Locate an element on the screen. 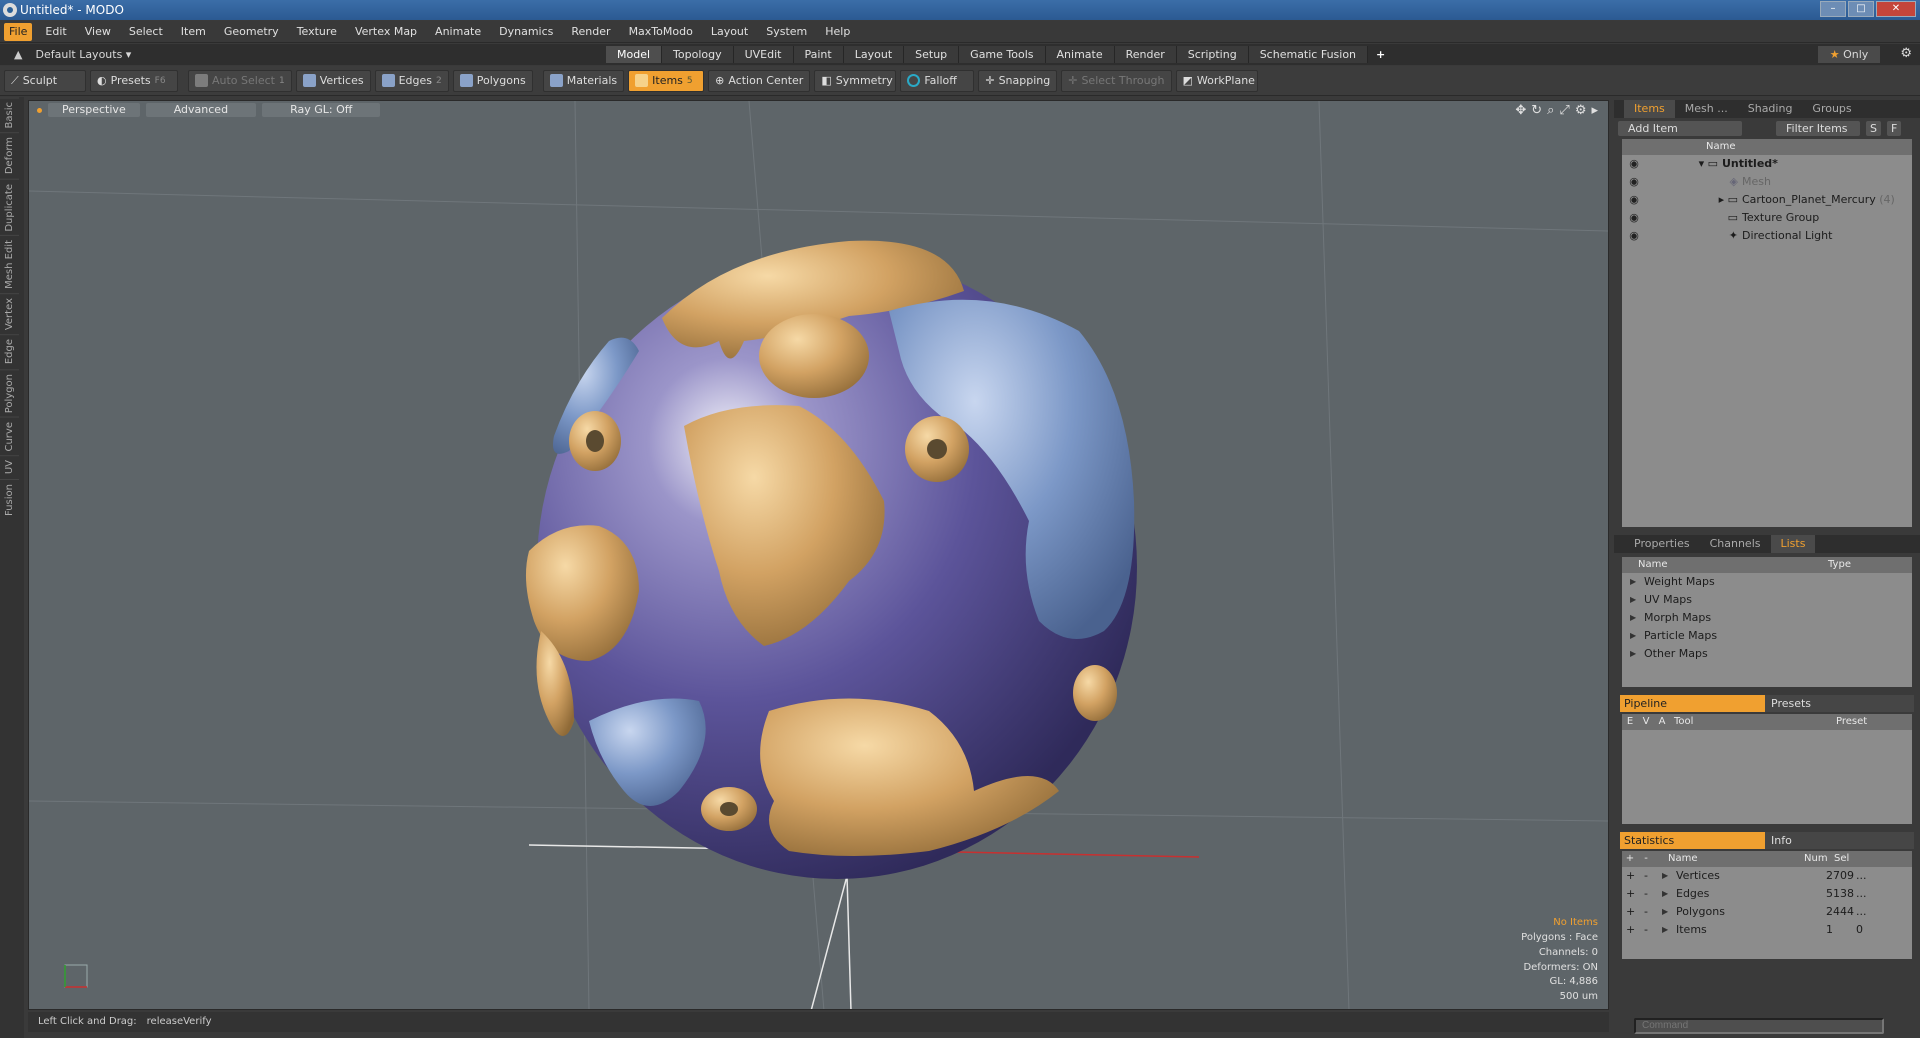 The image size is (1920, 1038). snapping-button: ✛ Snapping is located at coordinates (1018, 80).